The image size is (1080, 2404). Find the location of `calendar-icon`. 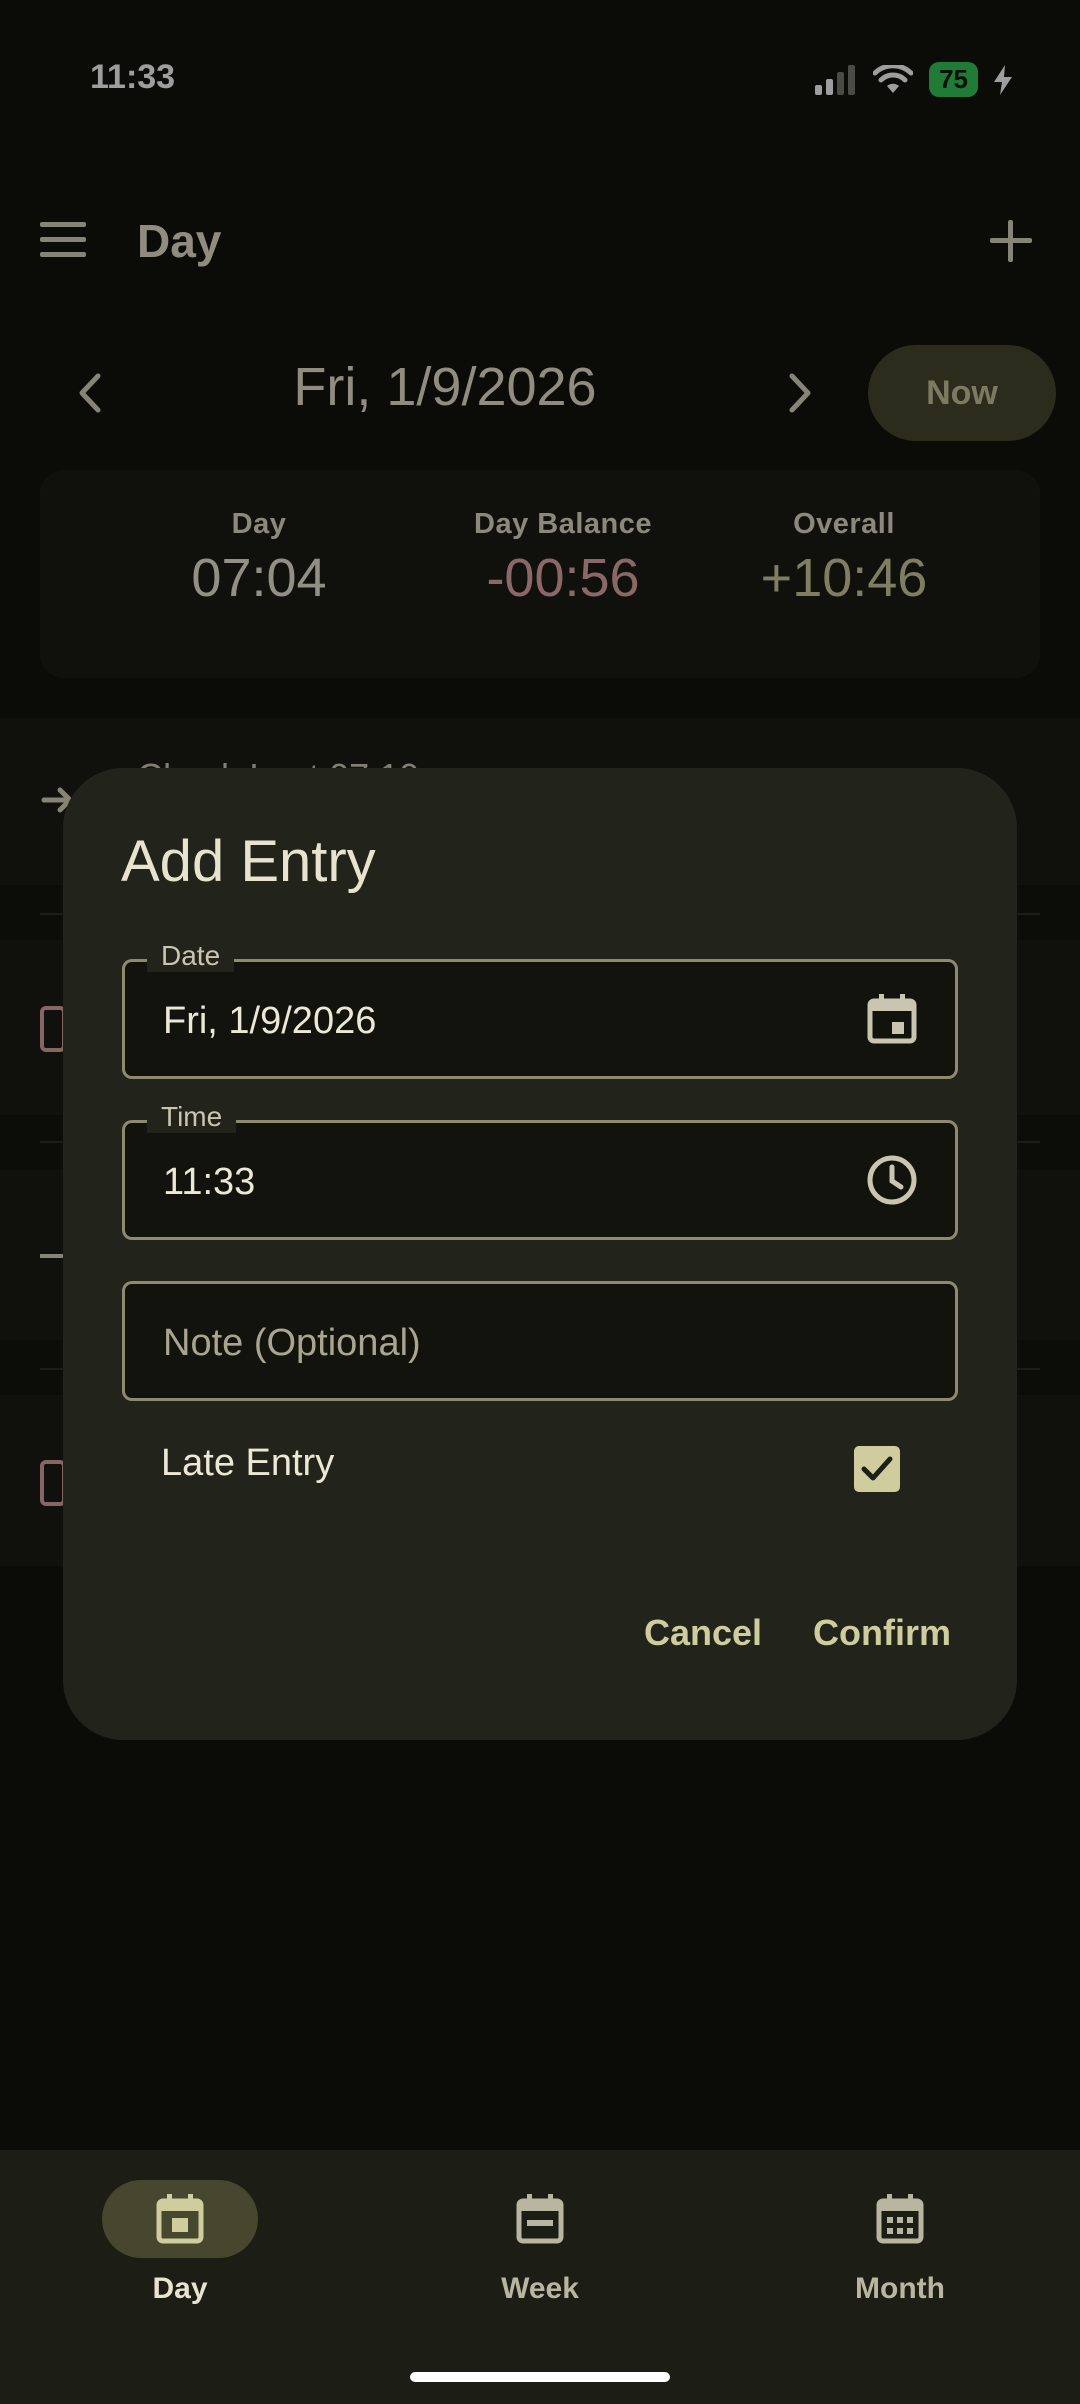

calendar-icon is located at coordinates (892, 1019).